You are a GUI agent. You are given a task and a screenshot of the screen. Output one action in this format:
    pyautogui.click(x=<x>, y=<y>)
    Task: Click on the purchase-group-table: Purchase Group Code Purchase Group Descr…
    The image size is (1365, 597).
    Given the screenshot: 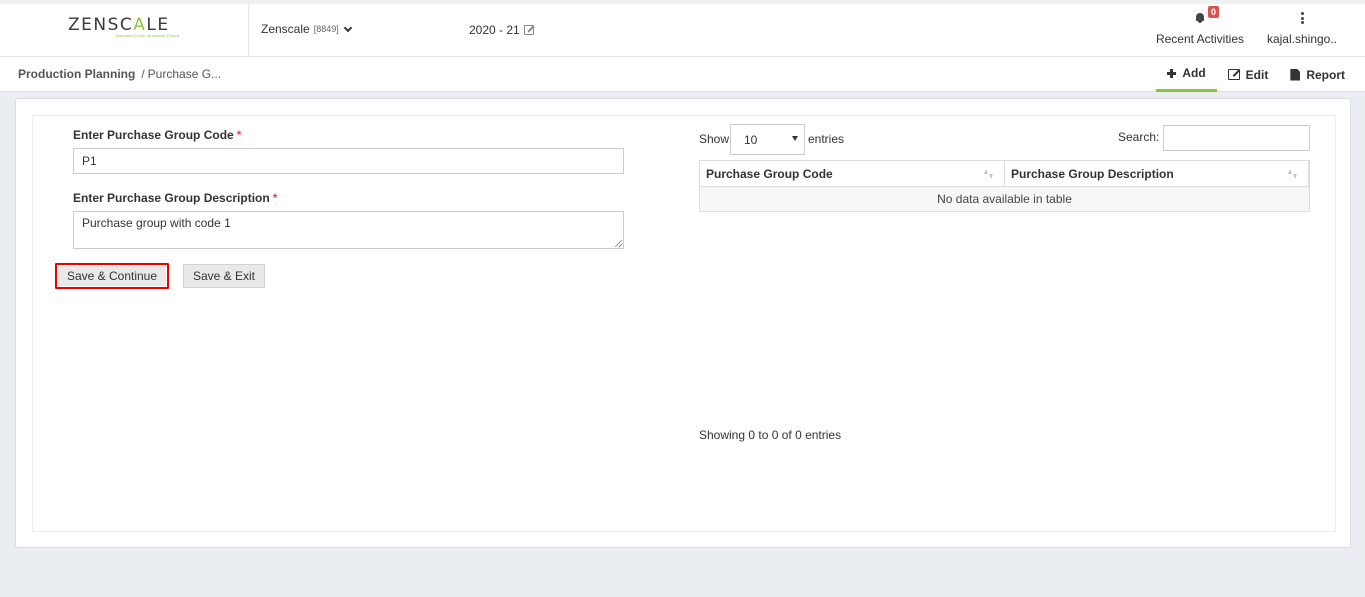 What is the action you would take?
    pyautogui.click(x=1004, y=186)
    